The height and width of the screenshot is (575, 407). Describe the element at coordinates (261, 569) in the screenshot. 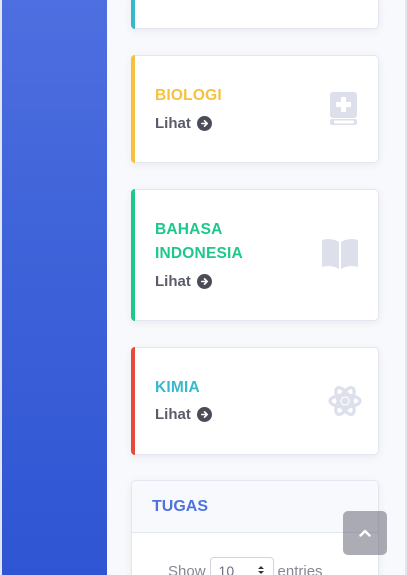

I see `select-arrows-icon` at that location.